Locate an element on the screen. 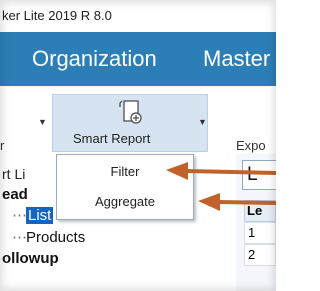 The width and height of the screenshot is (320, 291). report-grid-panel: L Le 1 2 is located at coordinates (256, 222).